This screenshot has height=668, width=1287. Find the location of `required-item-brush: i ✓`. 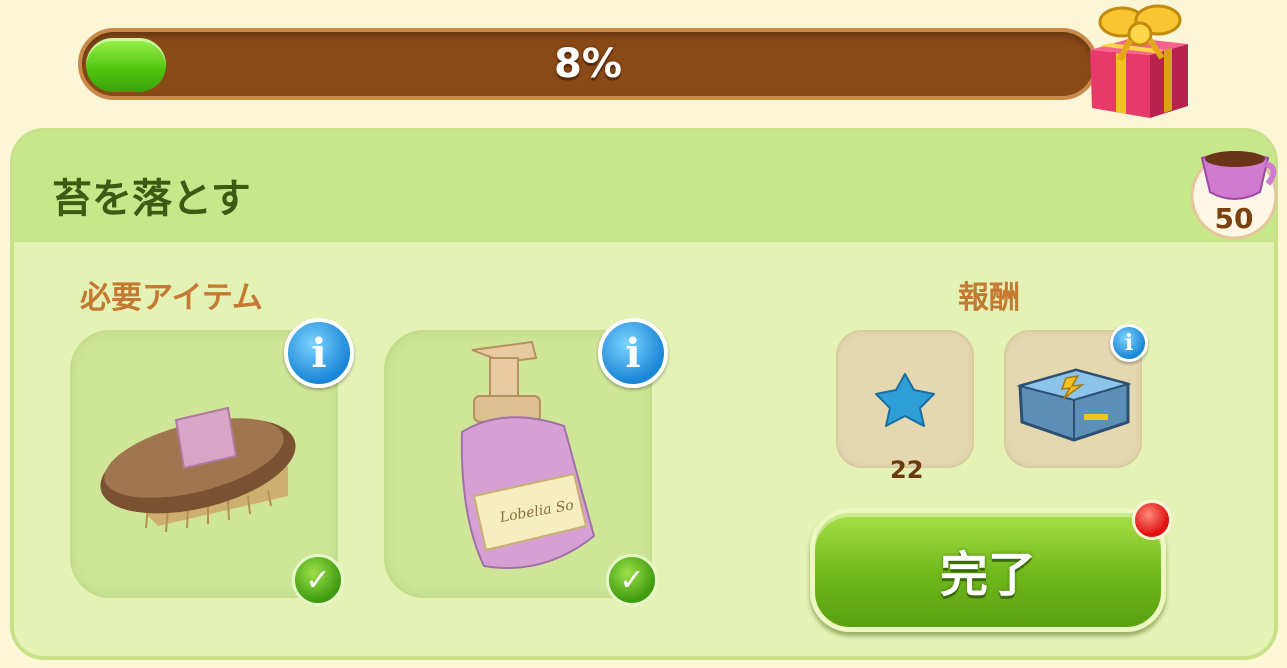

required-item-brush: i ✓ is located at coordinates (212, 462).